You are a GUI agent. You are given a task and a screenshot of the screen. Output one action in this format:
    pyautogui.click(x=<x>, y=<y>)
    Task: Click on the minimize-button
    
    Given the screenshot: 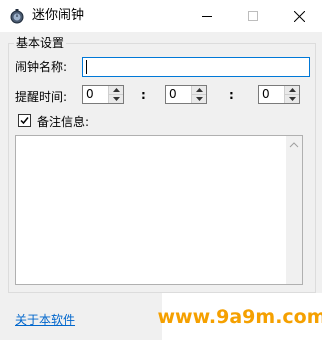 What is the action you would take?
    pyautogui.click(x=207, y=16)
    